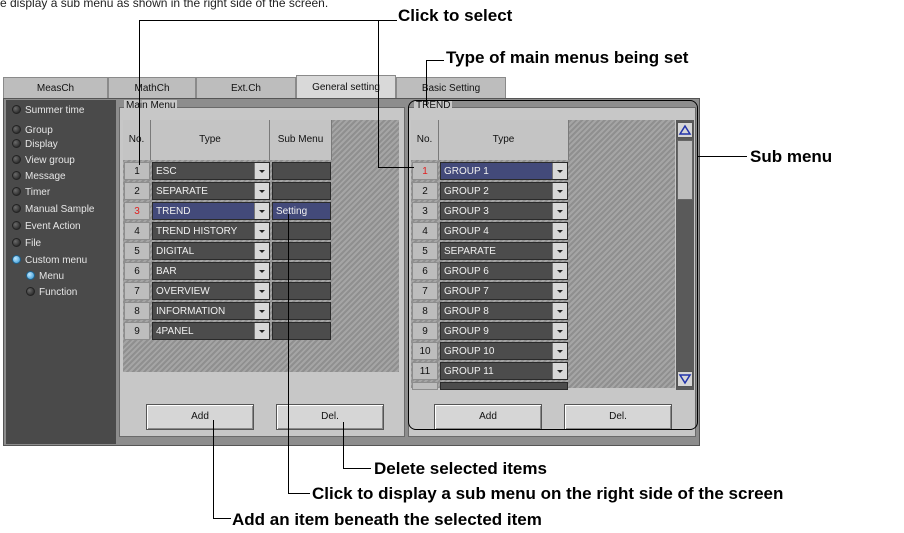  What do you see at coordinates (211, 211) in the screenshot?
I see `main-row-type-select: TREND` at bounding box center [211, 211].